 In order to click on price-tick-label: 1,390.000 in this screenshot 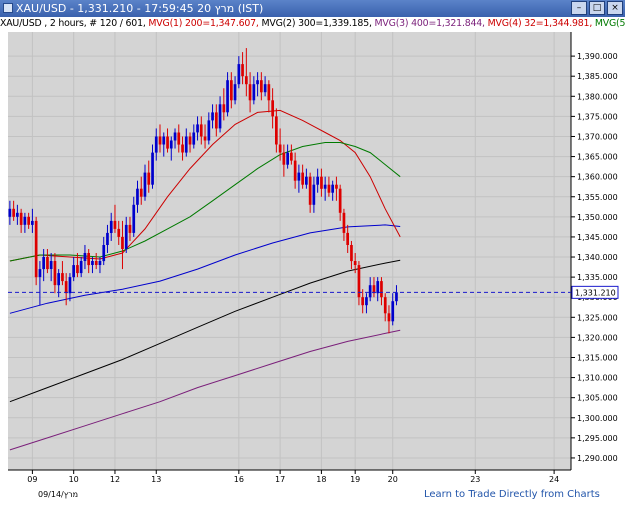, I will do `click(597, 56)`.